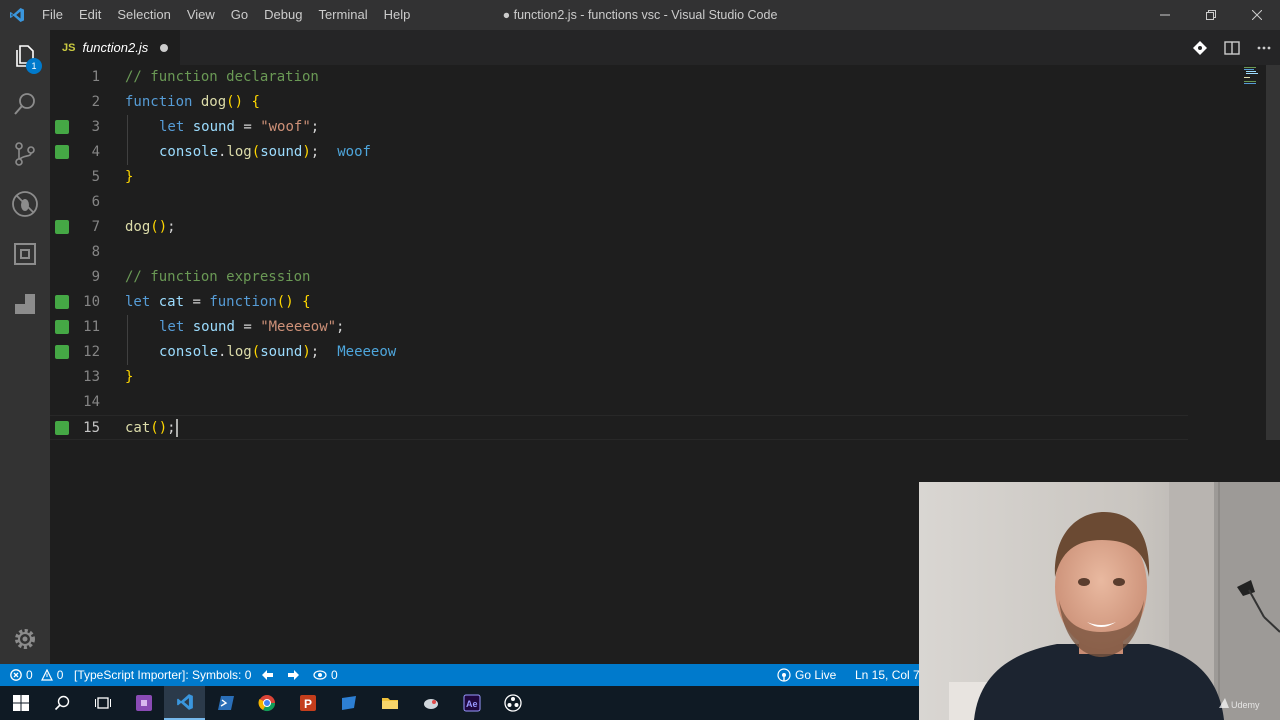 The image size is (1280, 720). I want to click on taskbar-powershell, so click(225, 703).